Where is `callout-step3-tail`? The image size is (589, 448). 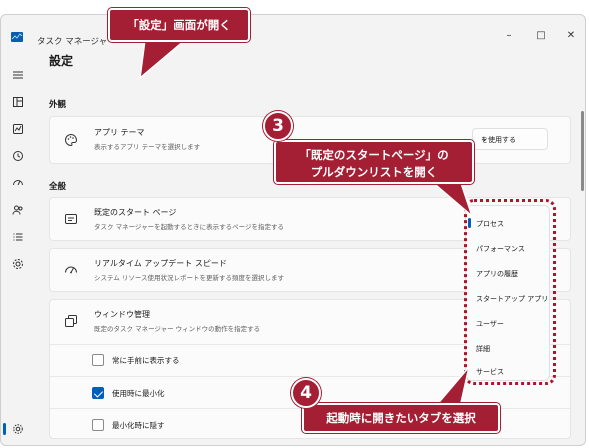 callout-step3-tail is located at coordinates (451, 199).